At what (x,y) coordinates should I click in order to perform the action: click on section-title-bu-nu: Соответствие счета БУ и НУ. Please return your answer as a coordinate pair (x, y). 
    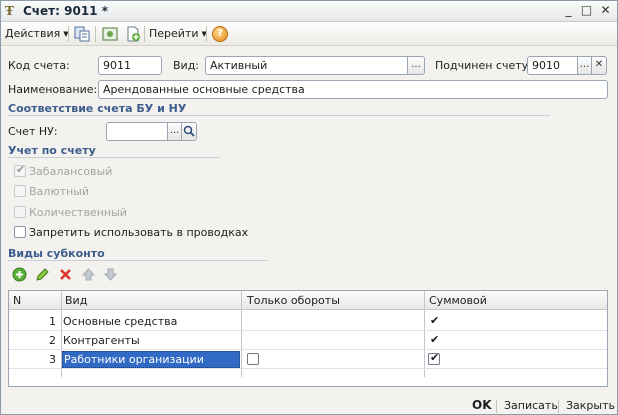
    Looking at the image, I should click on (97, 108).